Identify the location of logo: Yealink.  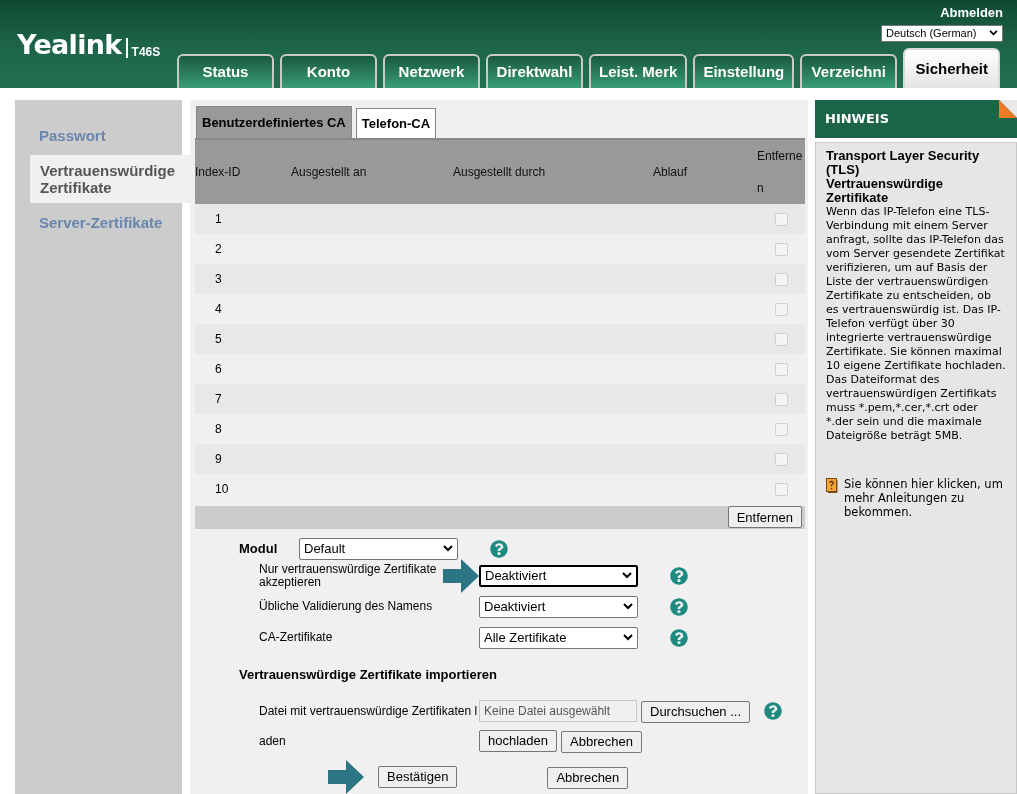
(69, 44).